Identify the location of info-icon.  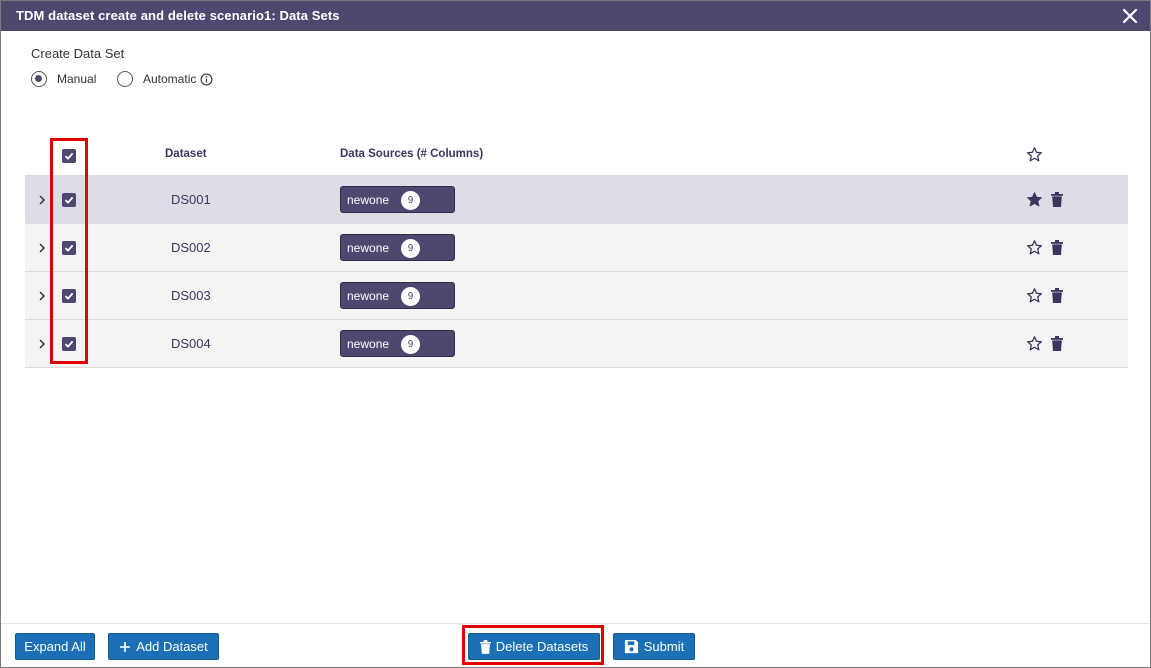
(206, 79).